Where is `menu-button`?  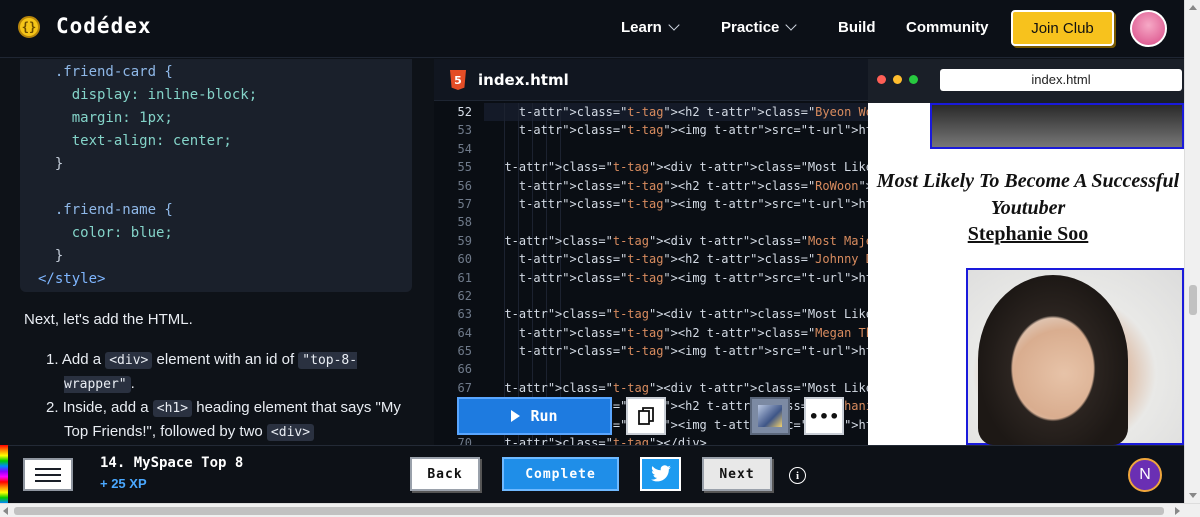
menu-button is located at coordinates (48, 474).